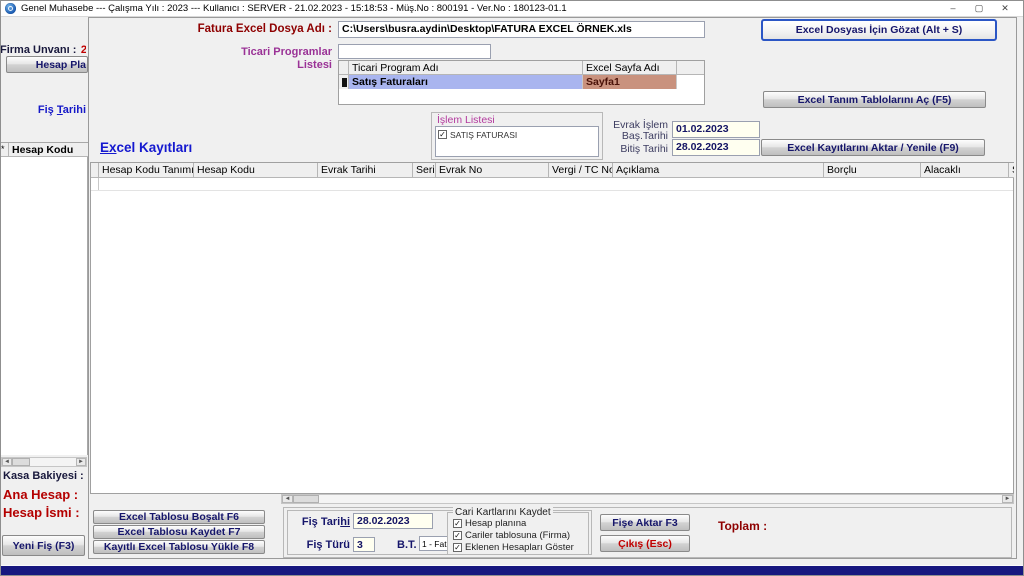 This screenshot has height=576, width=1024. I want to click on ticari-programlar-label-line1: Ticari Programlar, so click(286, 52).